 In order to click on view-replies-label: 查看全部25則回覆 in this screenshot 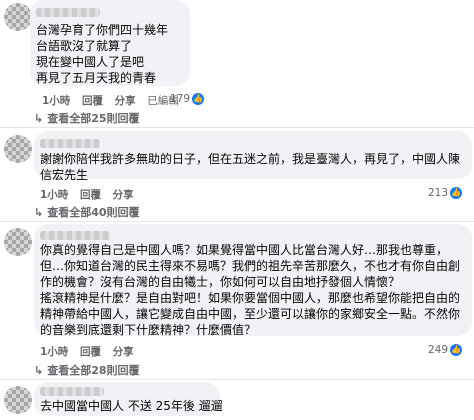, I will do `click(93, 118)`.